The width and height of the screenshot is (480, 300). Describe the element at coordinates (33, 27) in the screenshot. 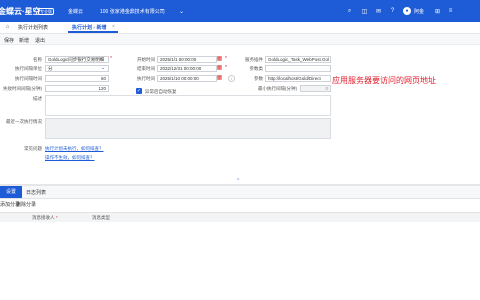

I see `tab-plan-list: 执行计划列表` at that location.